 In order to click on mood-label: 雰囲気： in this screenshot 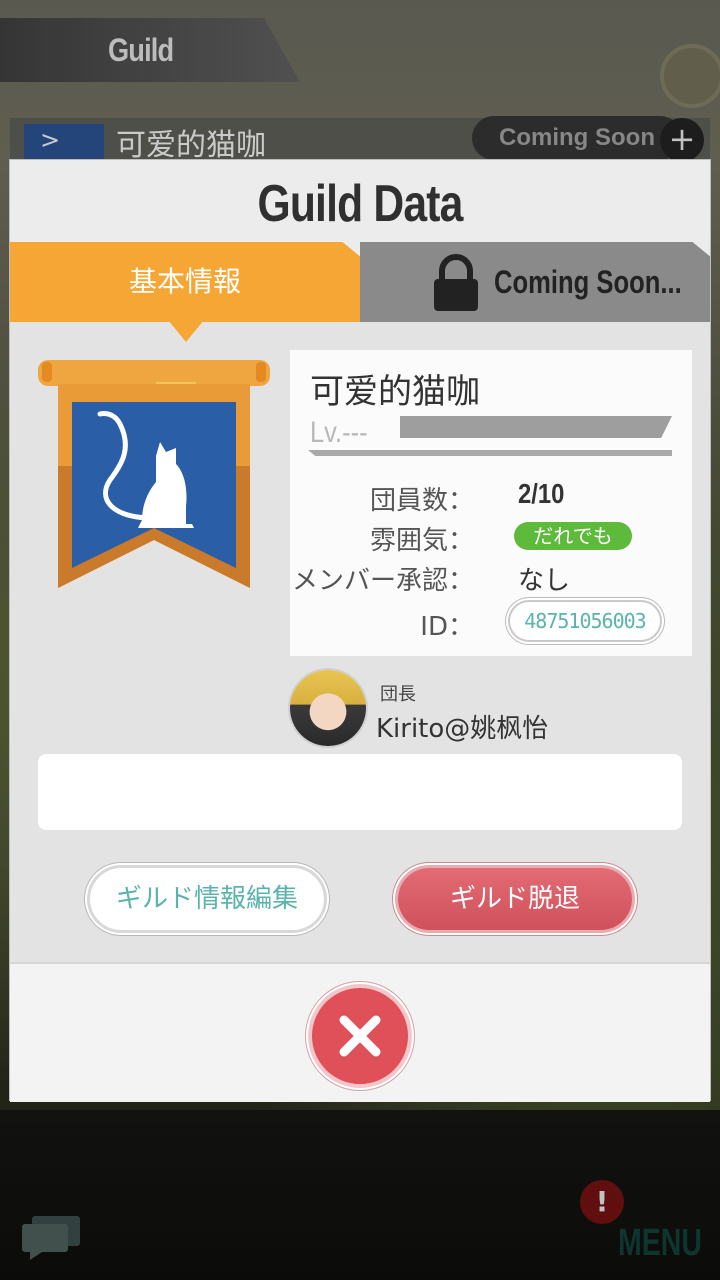, I will do `click(421, 541)`.